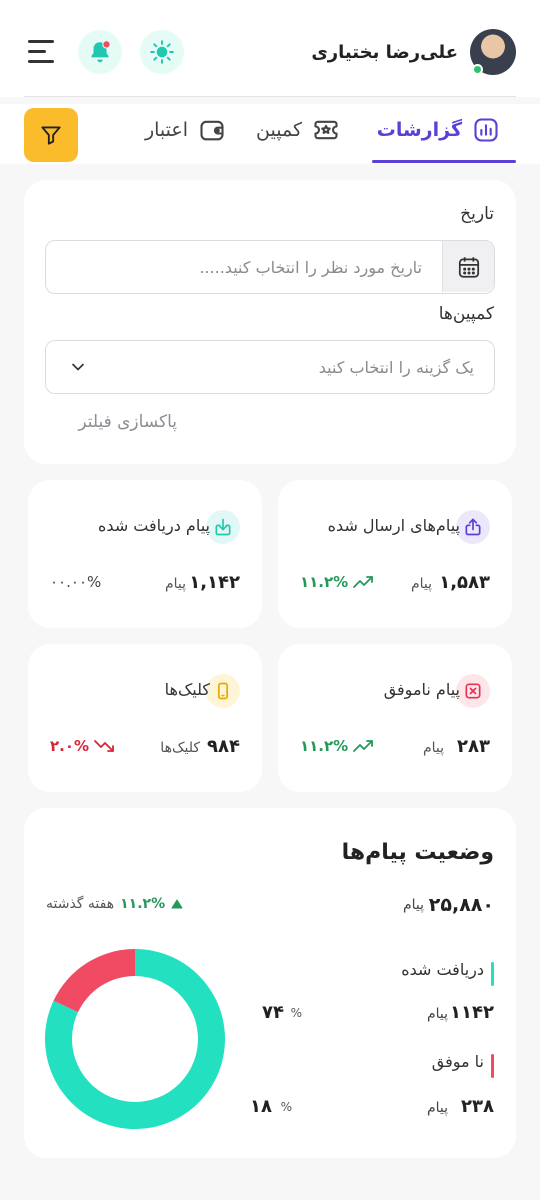  What do you see at coordinates (214, 582) in the screenshot?
I see `stat-value: ۱,۱۴۲` at bounding box center [214, 582].